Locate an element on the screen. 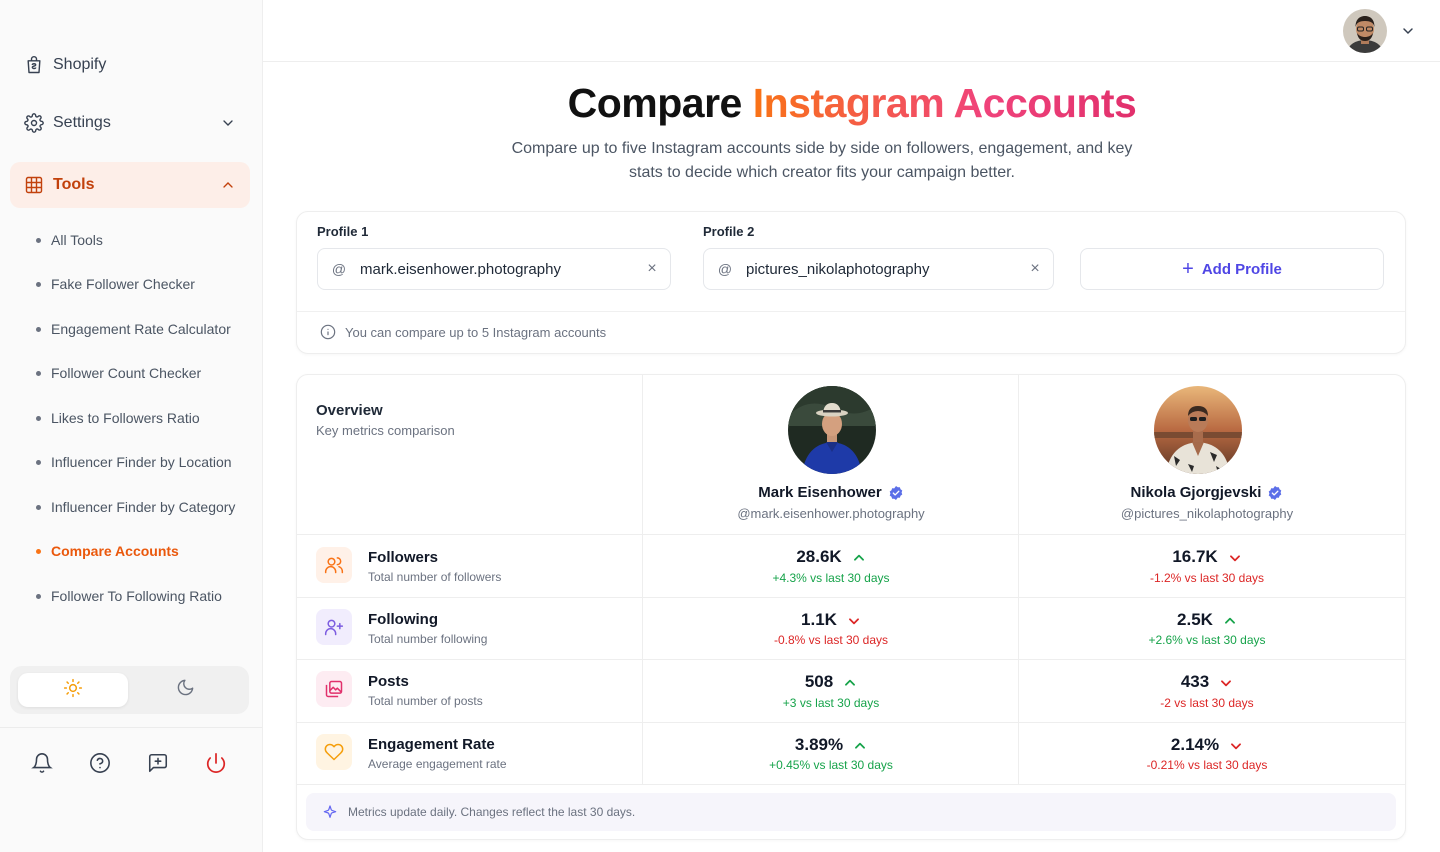 Image resolution: width=1440 pixels, height=852 pixels. sidebar-subitem-all-tools: All Tools is located at coordinates (69, 240).